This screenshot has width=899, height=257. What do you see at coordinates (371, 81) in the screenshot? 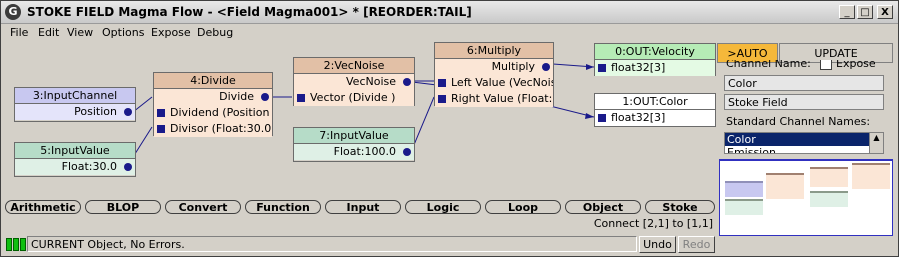
I see `output-label: VecNoise` at bounding box center [371, 81].